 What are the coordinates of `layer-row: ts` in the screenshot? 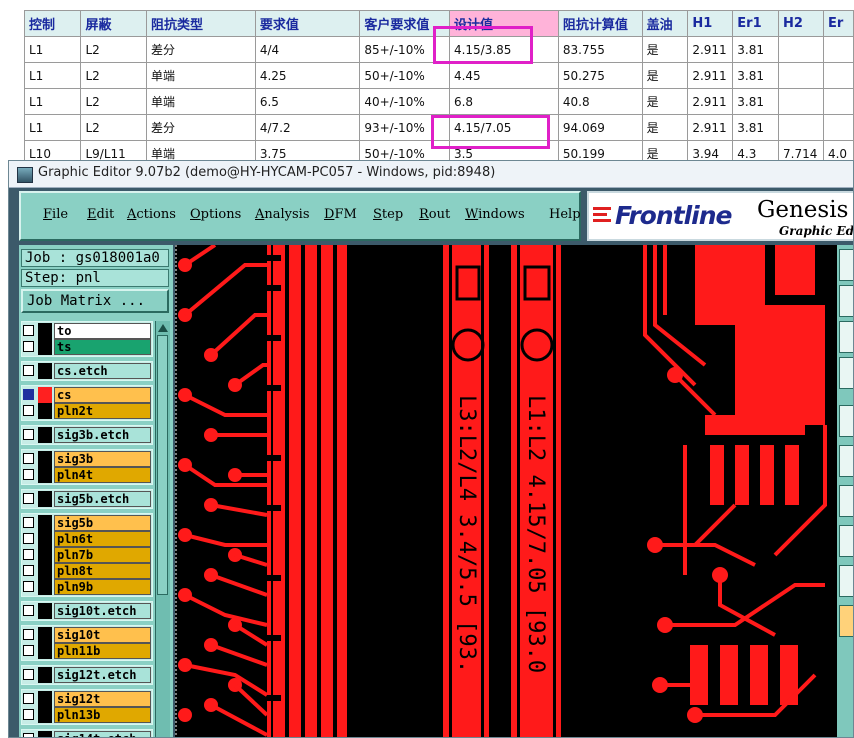 It's located at (87, 347).